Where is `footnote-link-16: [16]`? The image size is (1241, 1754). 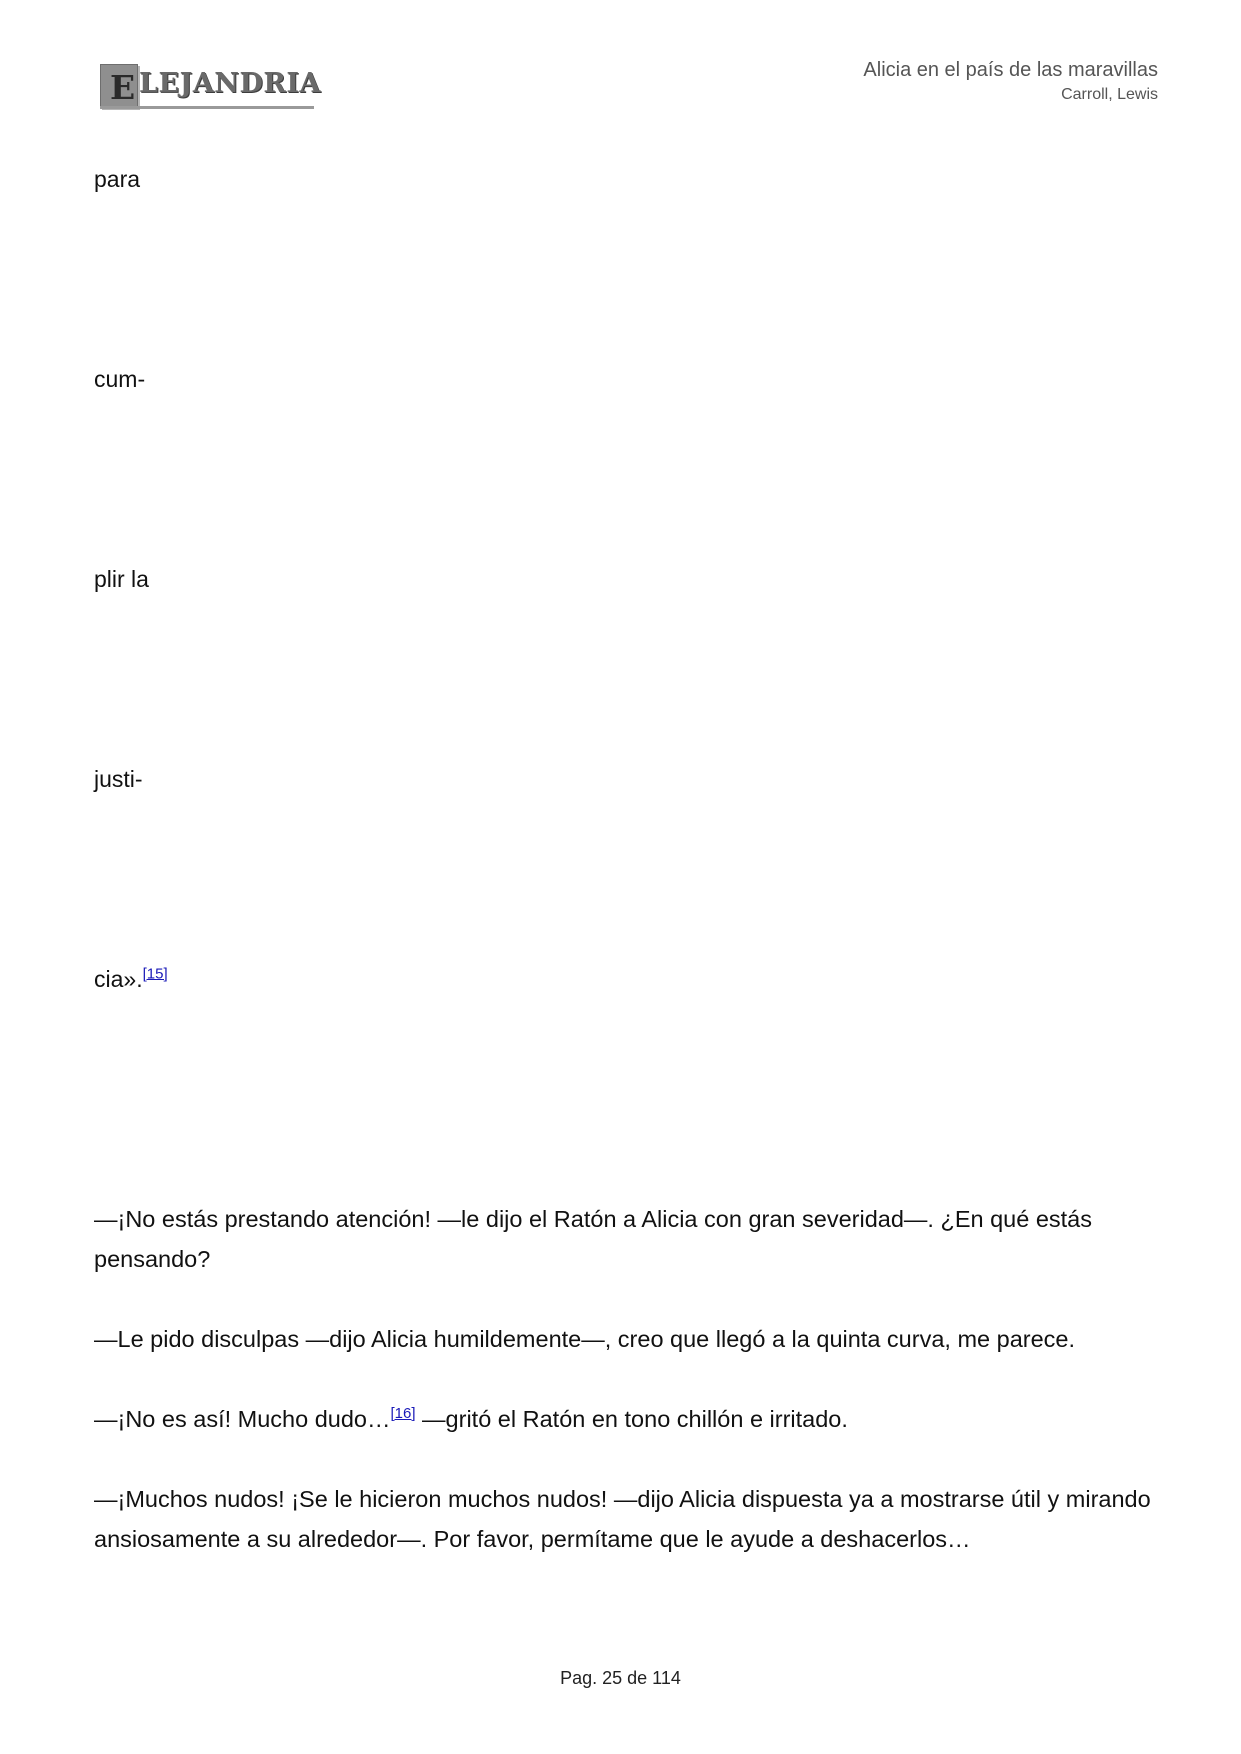
footnote-link-16: [16] is located at coordinates (403, 1413).